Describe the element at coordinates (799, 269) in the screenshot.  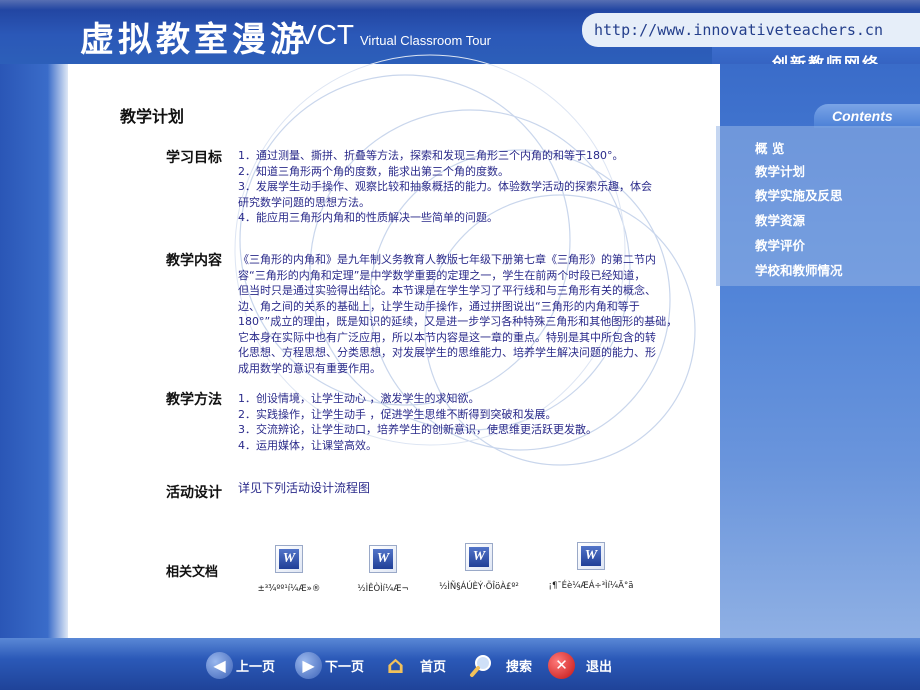
I see `sidebar-item-school-teacher: 学校和教师情况` at that location.